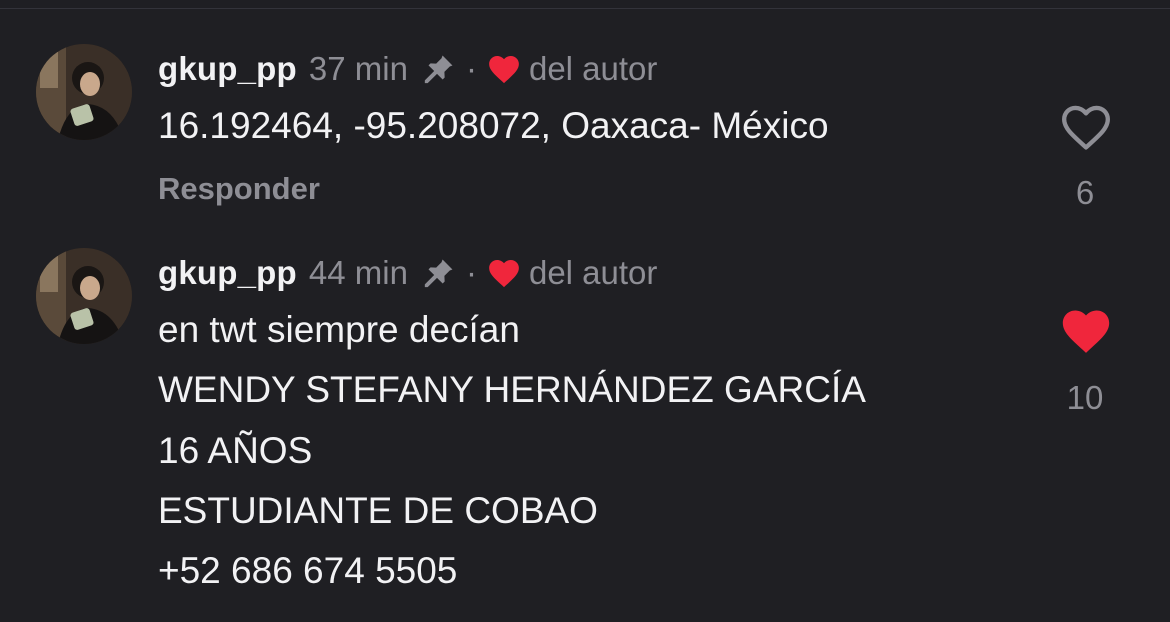  What do you see at coordinates (358, 272) in the screenshot?
I see `timestamp: 44 min` at bounding box center [358, 272].